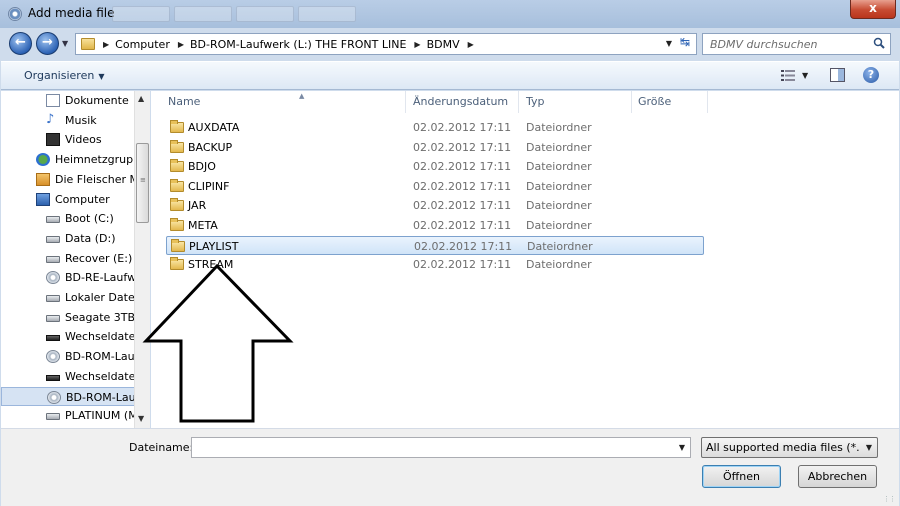 This screenshot has height=506, width=900. Describe the element at coordinates (68, 318) in the screenshot. I see `sidebar-item: Seagate 3TB (I` at that location.